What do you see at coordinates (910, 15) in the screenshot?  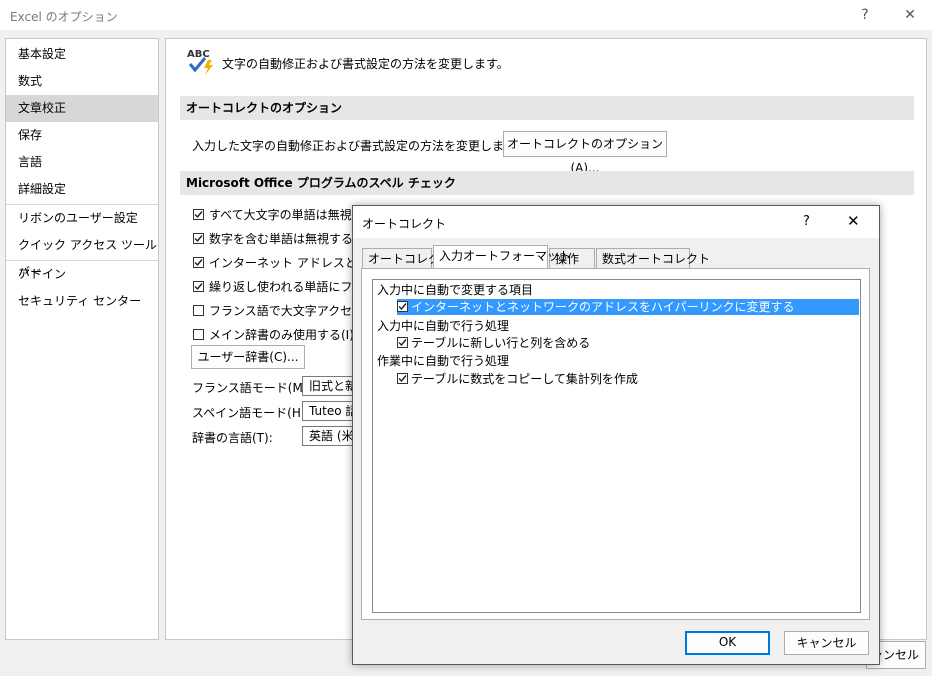 I see `close-button: ✕` at bounding box center [910, 15].